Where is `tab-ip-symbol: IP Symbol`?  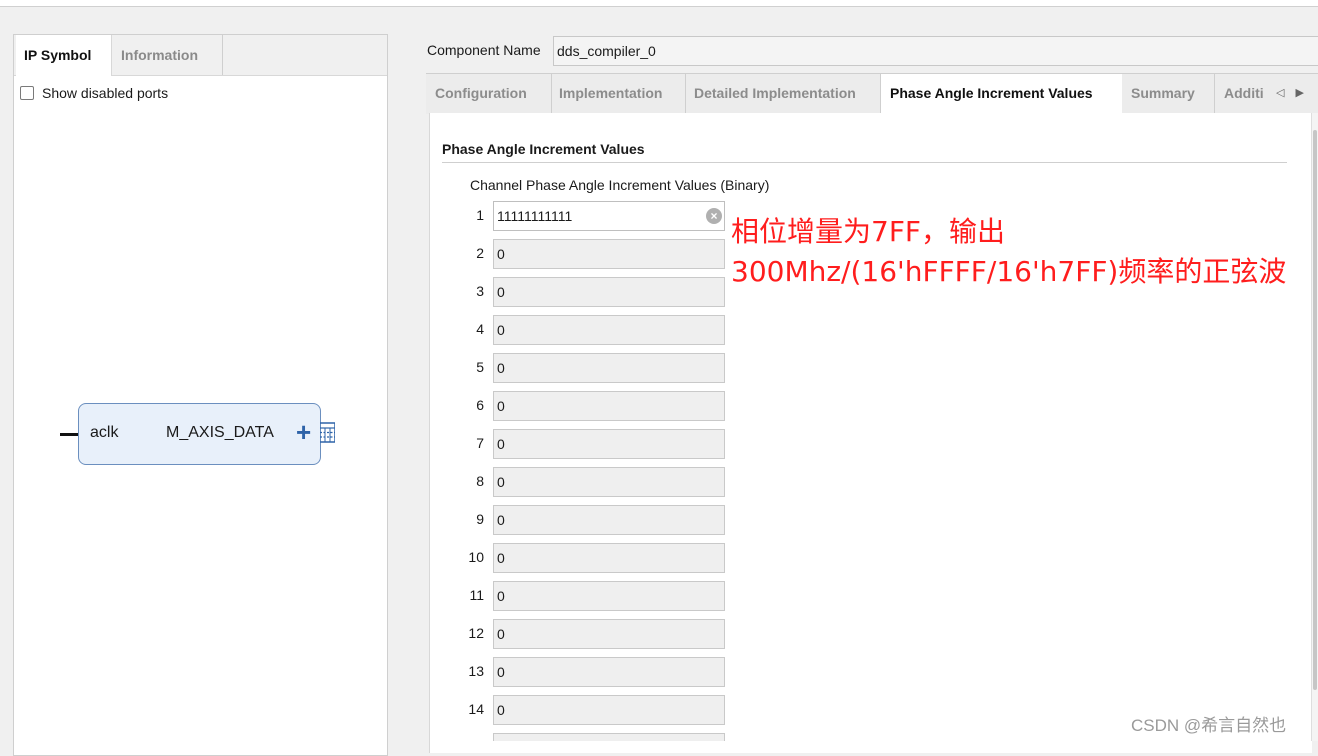
tab-ip-symbol: IP Symbol is located at coordinates (64, 55).